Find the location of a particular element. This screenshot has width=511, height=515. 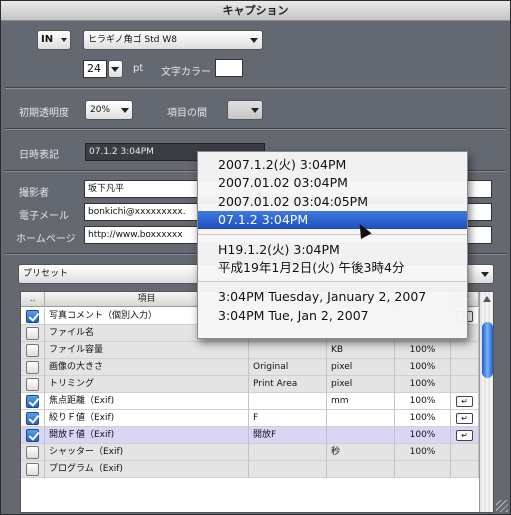

photographer-label: 撮影者 is located at coordinates (34, 193).